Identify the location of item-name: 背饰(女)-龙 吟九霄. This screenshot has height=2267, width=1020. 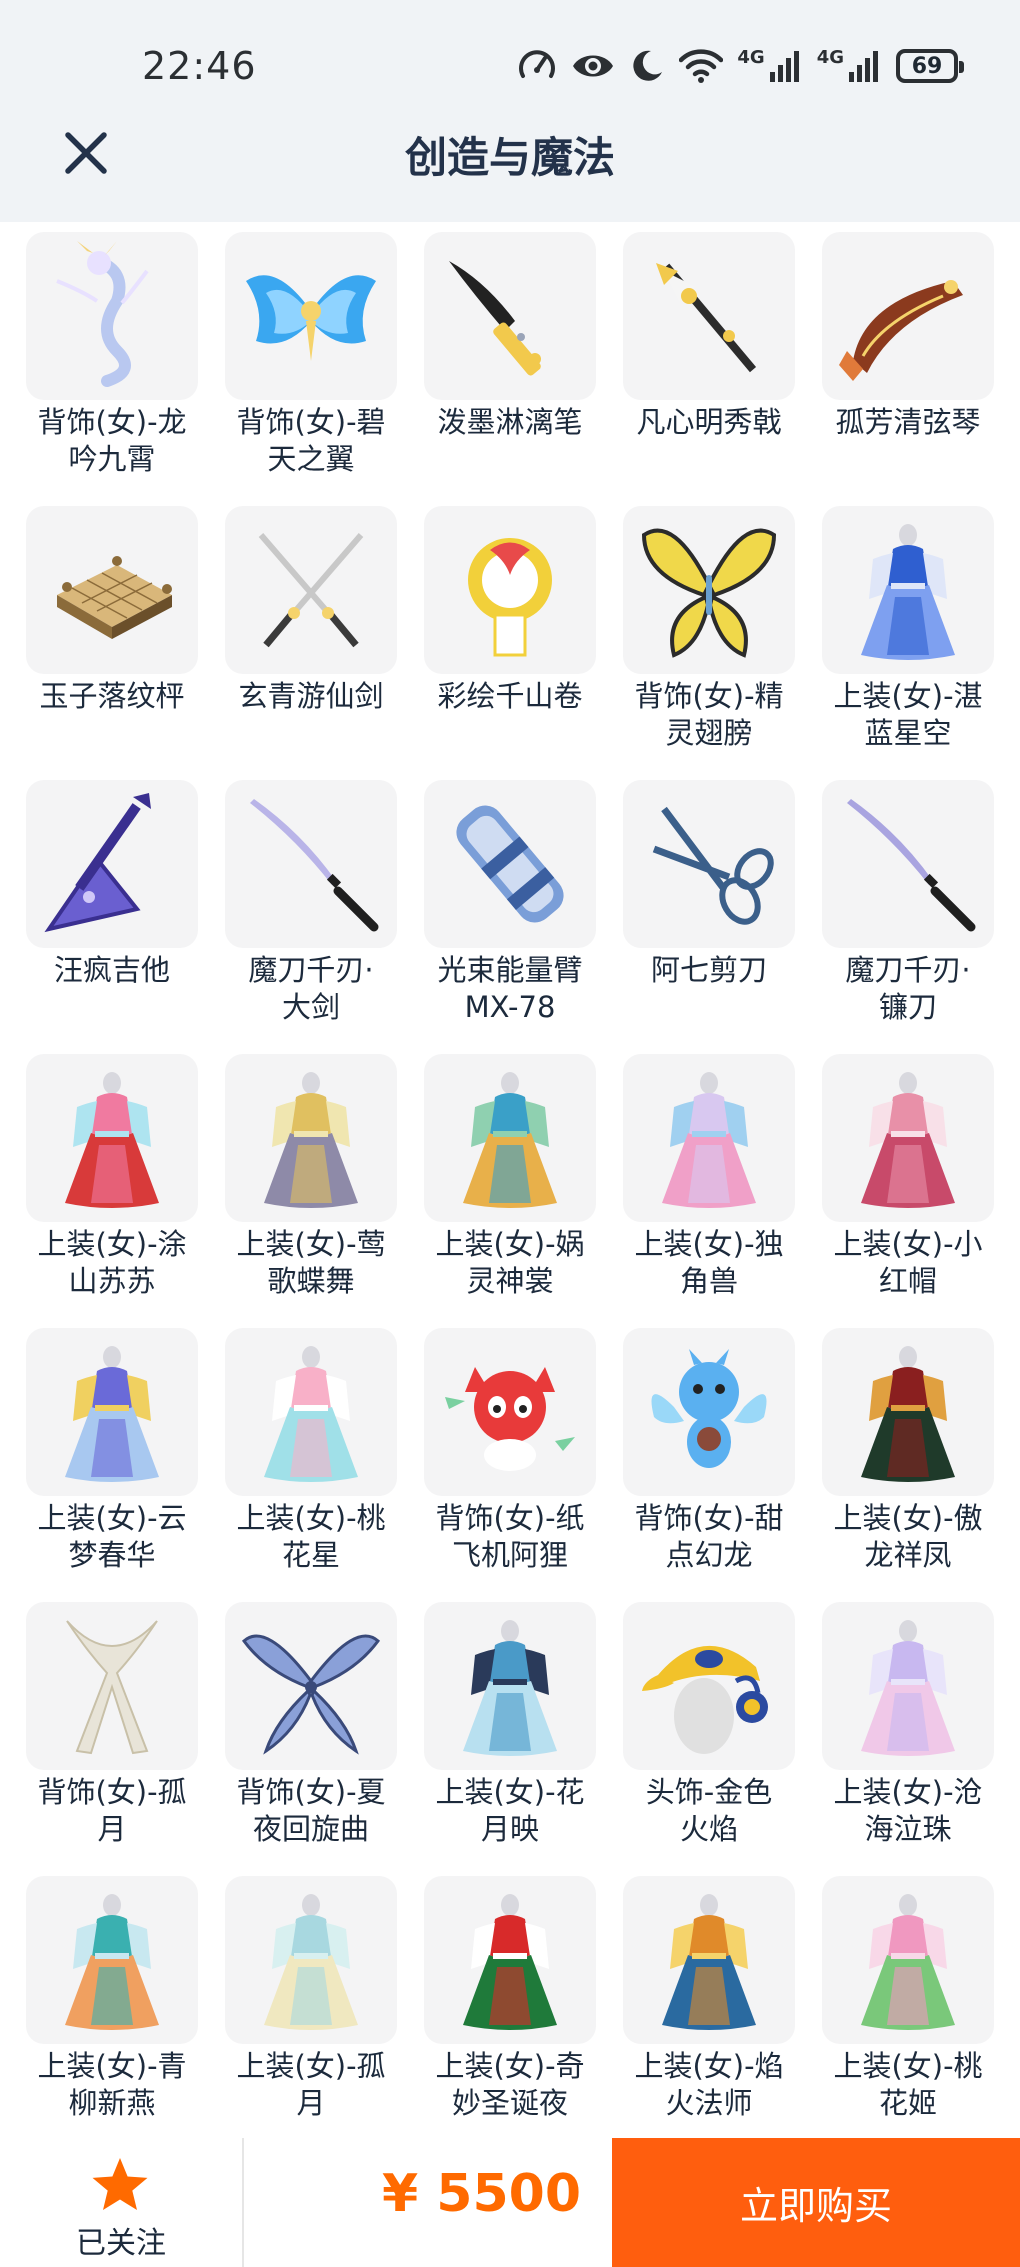
(112, 440).